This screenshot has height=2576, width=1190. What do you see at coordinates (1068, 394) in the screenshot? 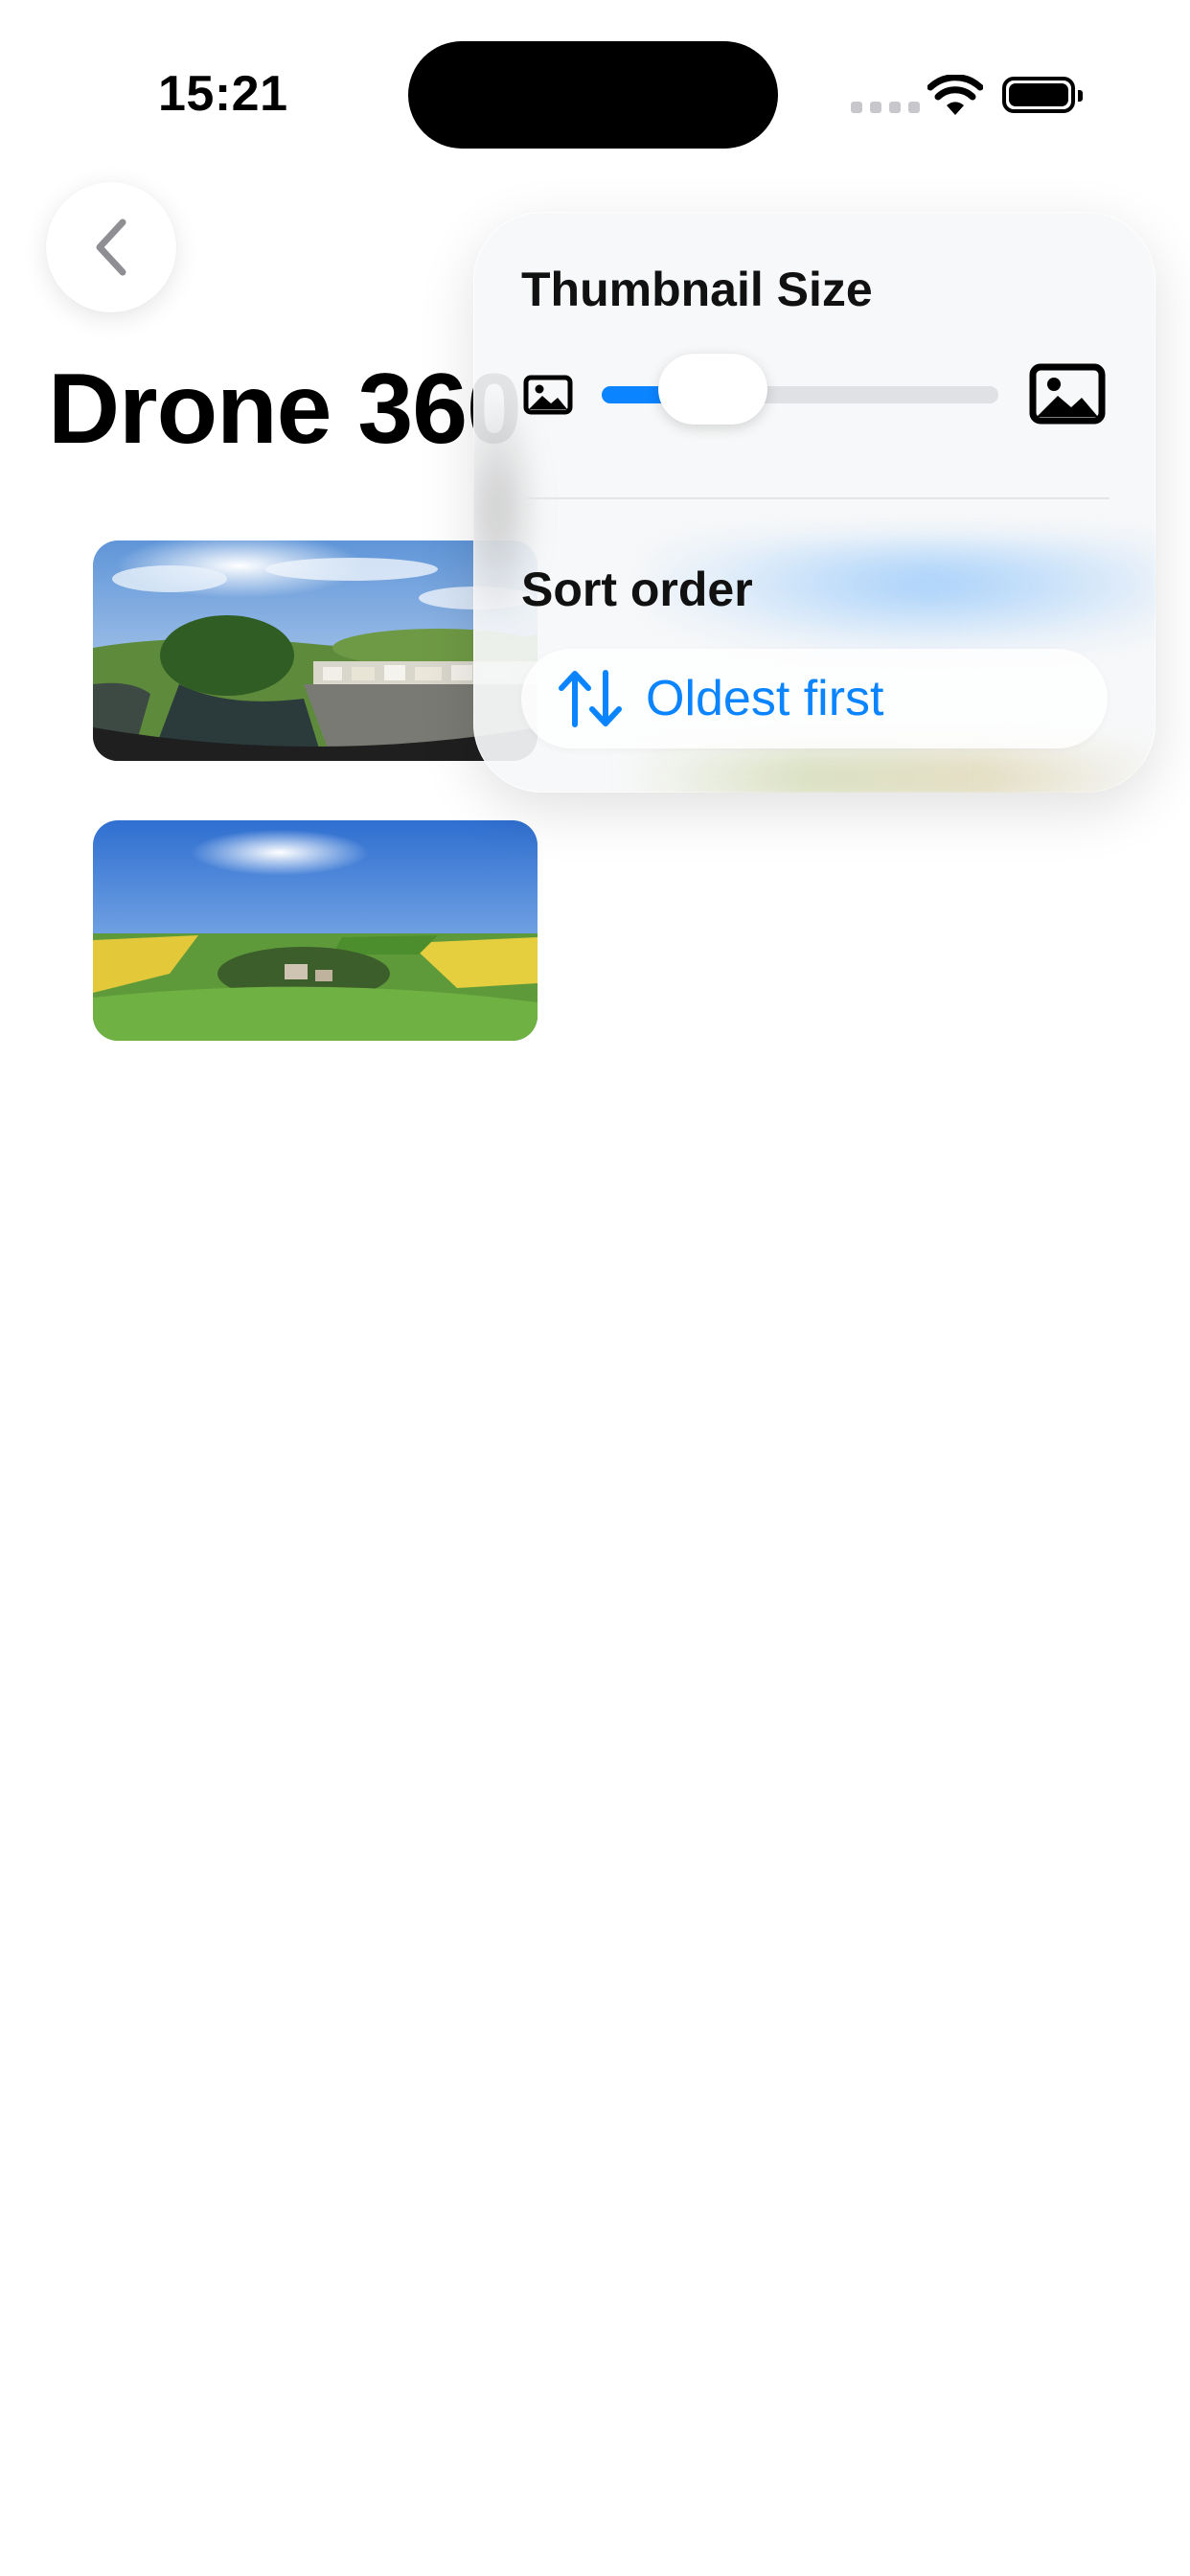
I see `photo-large-icon` at bounding box center [1068, 394].